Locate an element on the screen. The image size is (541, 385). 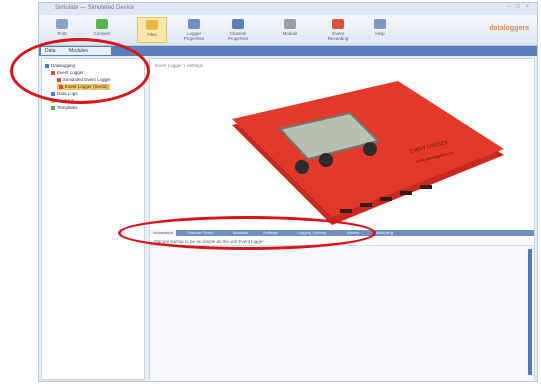
channel-properties-label: Channel Properties is located at coordinates (238, 36).